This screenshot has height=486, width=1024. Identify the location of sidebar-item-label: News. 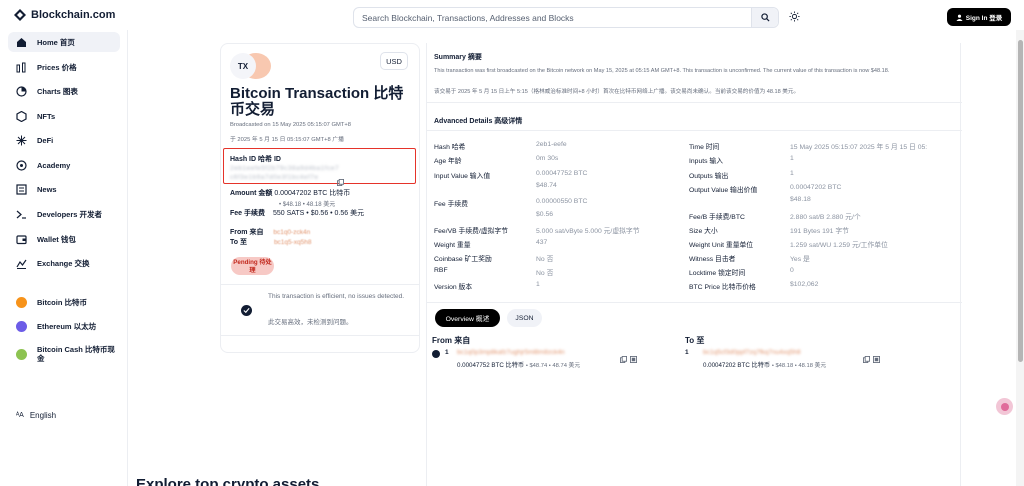
(47, 189).